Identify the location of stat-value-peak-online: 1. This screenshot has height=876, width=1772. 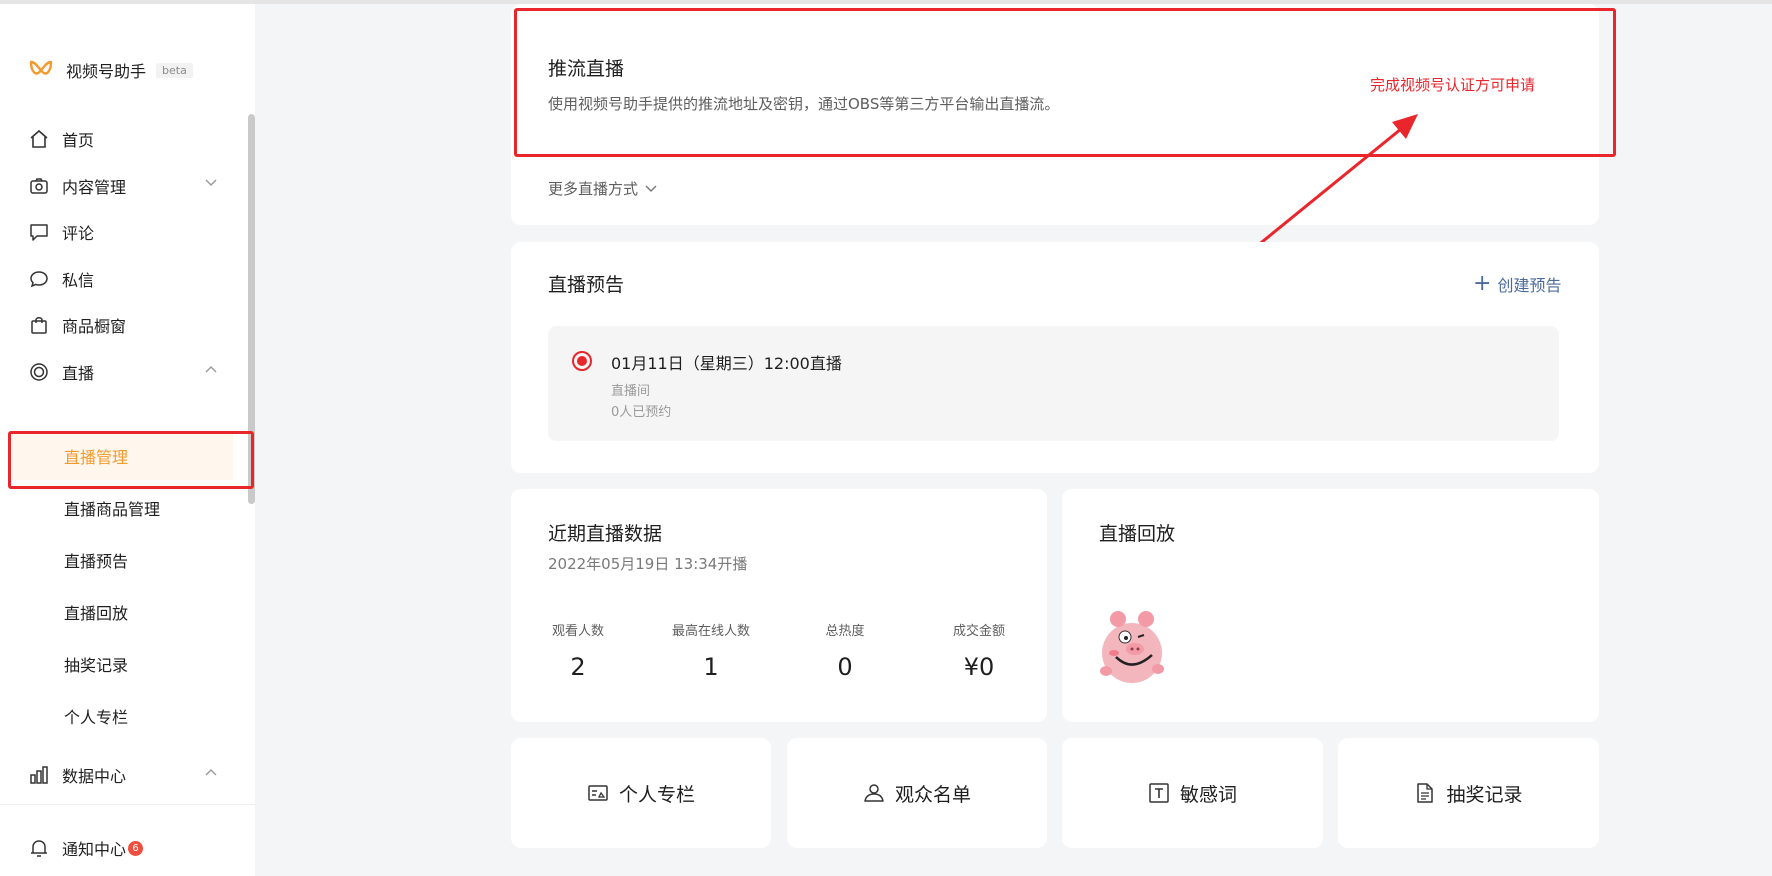
(711, 667).